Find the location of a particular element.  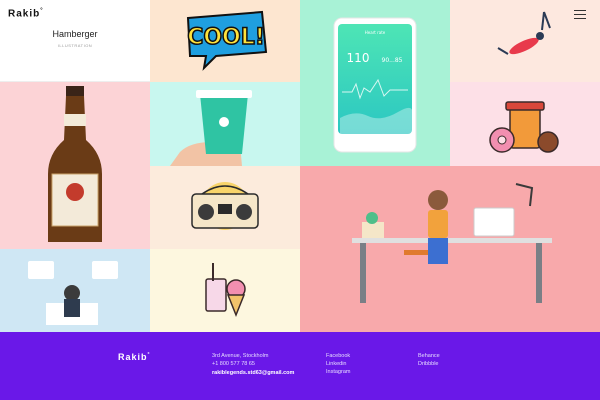

donut-coffee-tile is located at coordinates (525, 124).